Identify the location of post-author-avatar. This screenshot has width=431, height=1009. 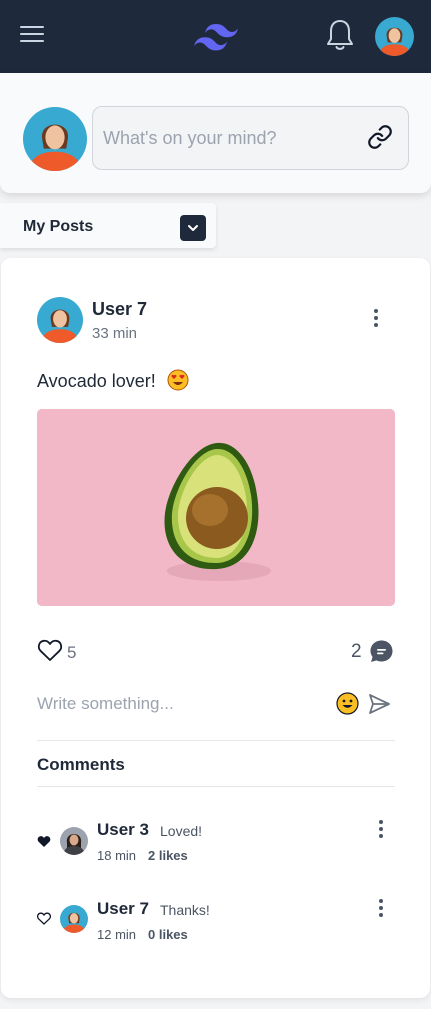
(60, 320).